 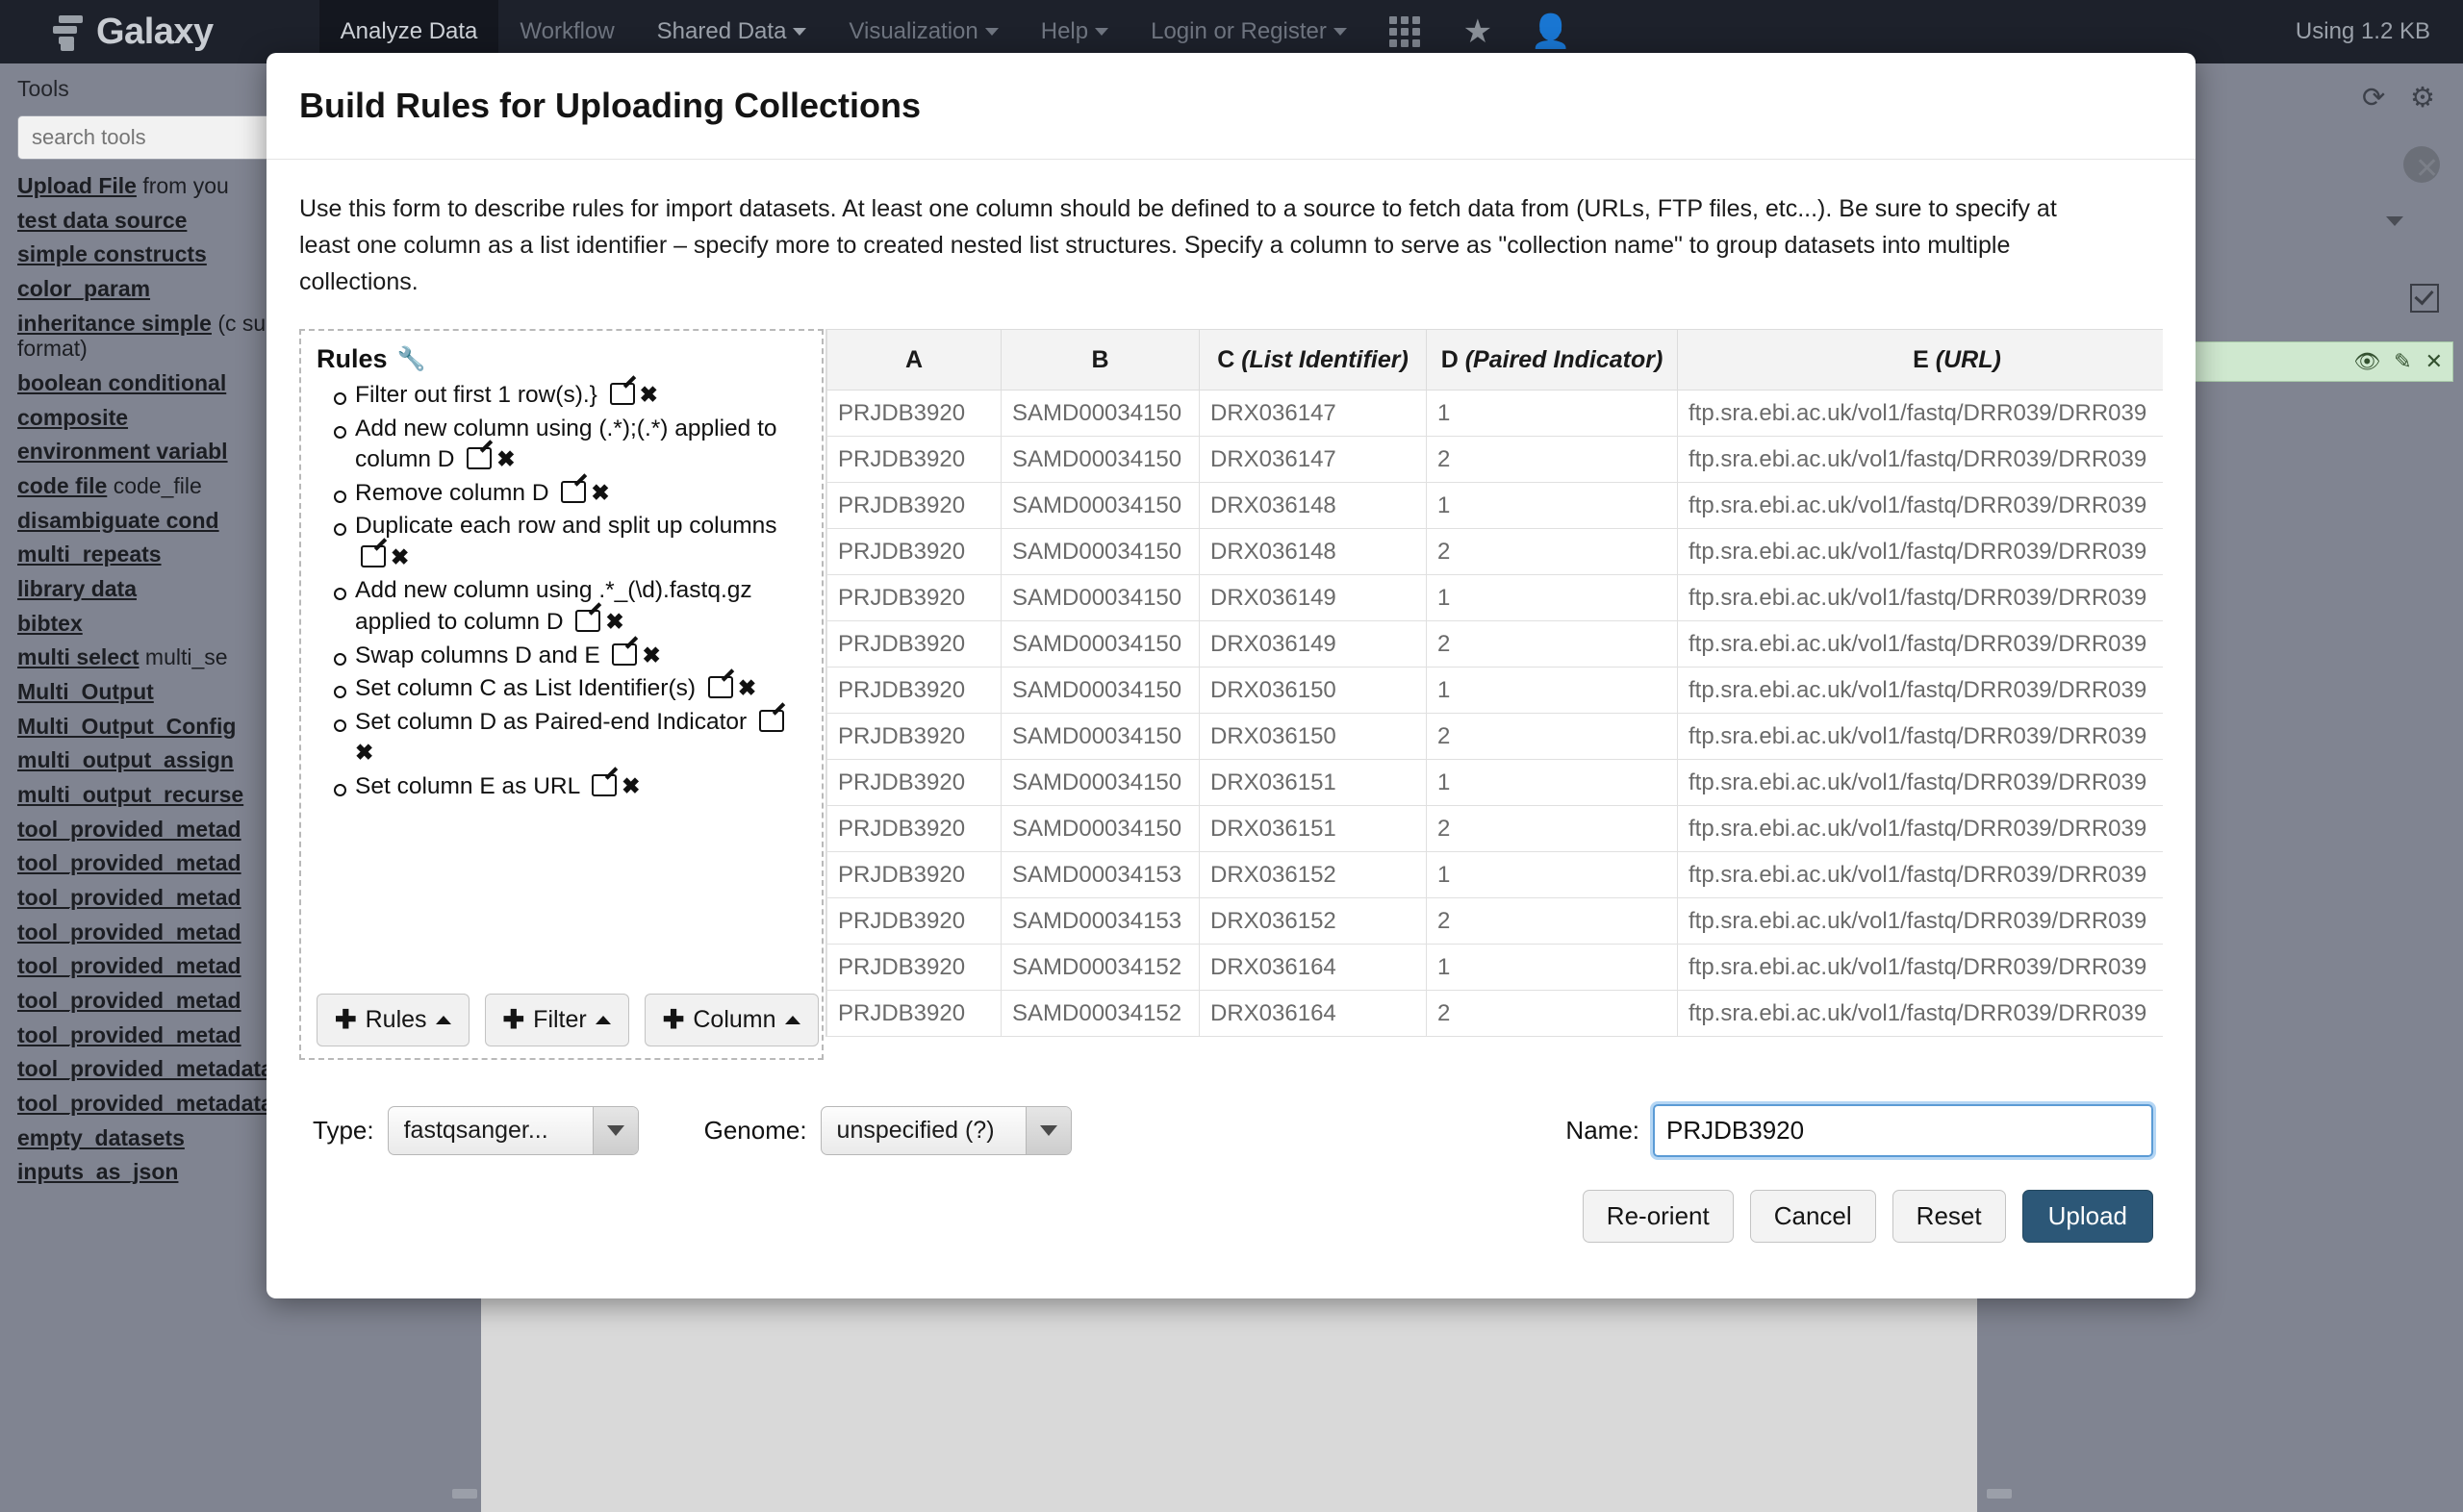 What do you see at coordinates (914, 360) in the screenshot?
I see `table-column-header-a: A` at bounding box center [914, 360].